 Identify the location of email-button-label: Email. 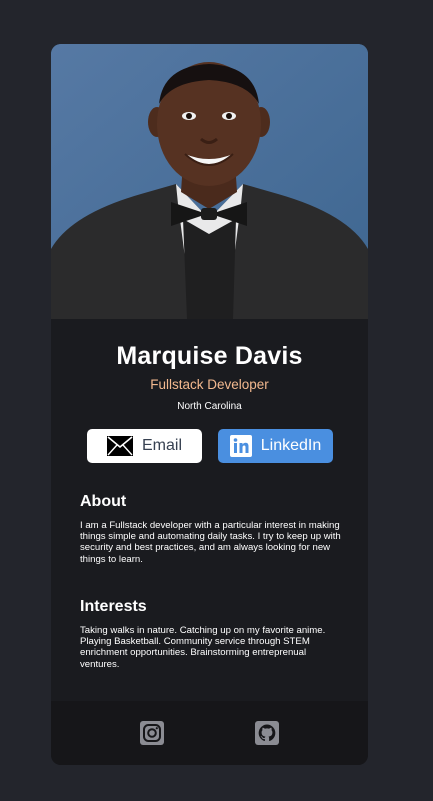
(161, 445).